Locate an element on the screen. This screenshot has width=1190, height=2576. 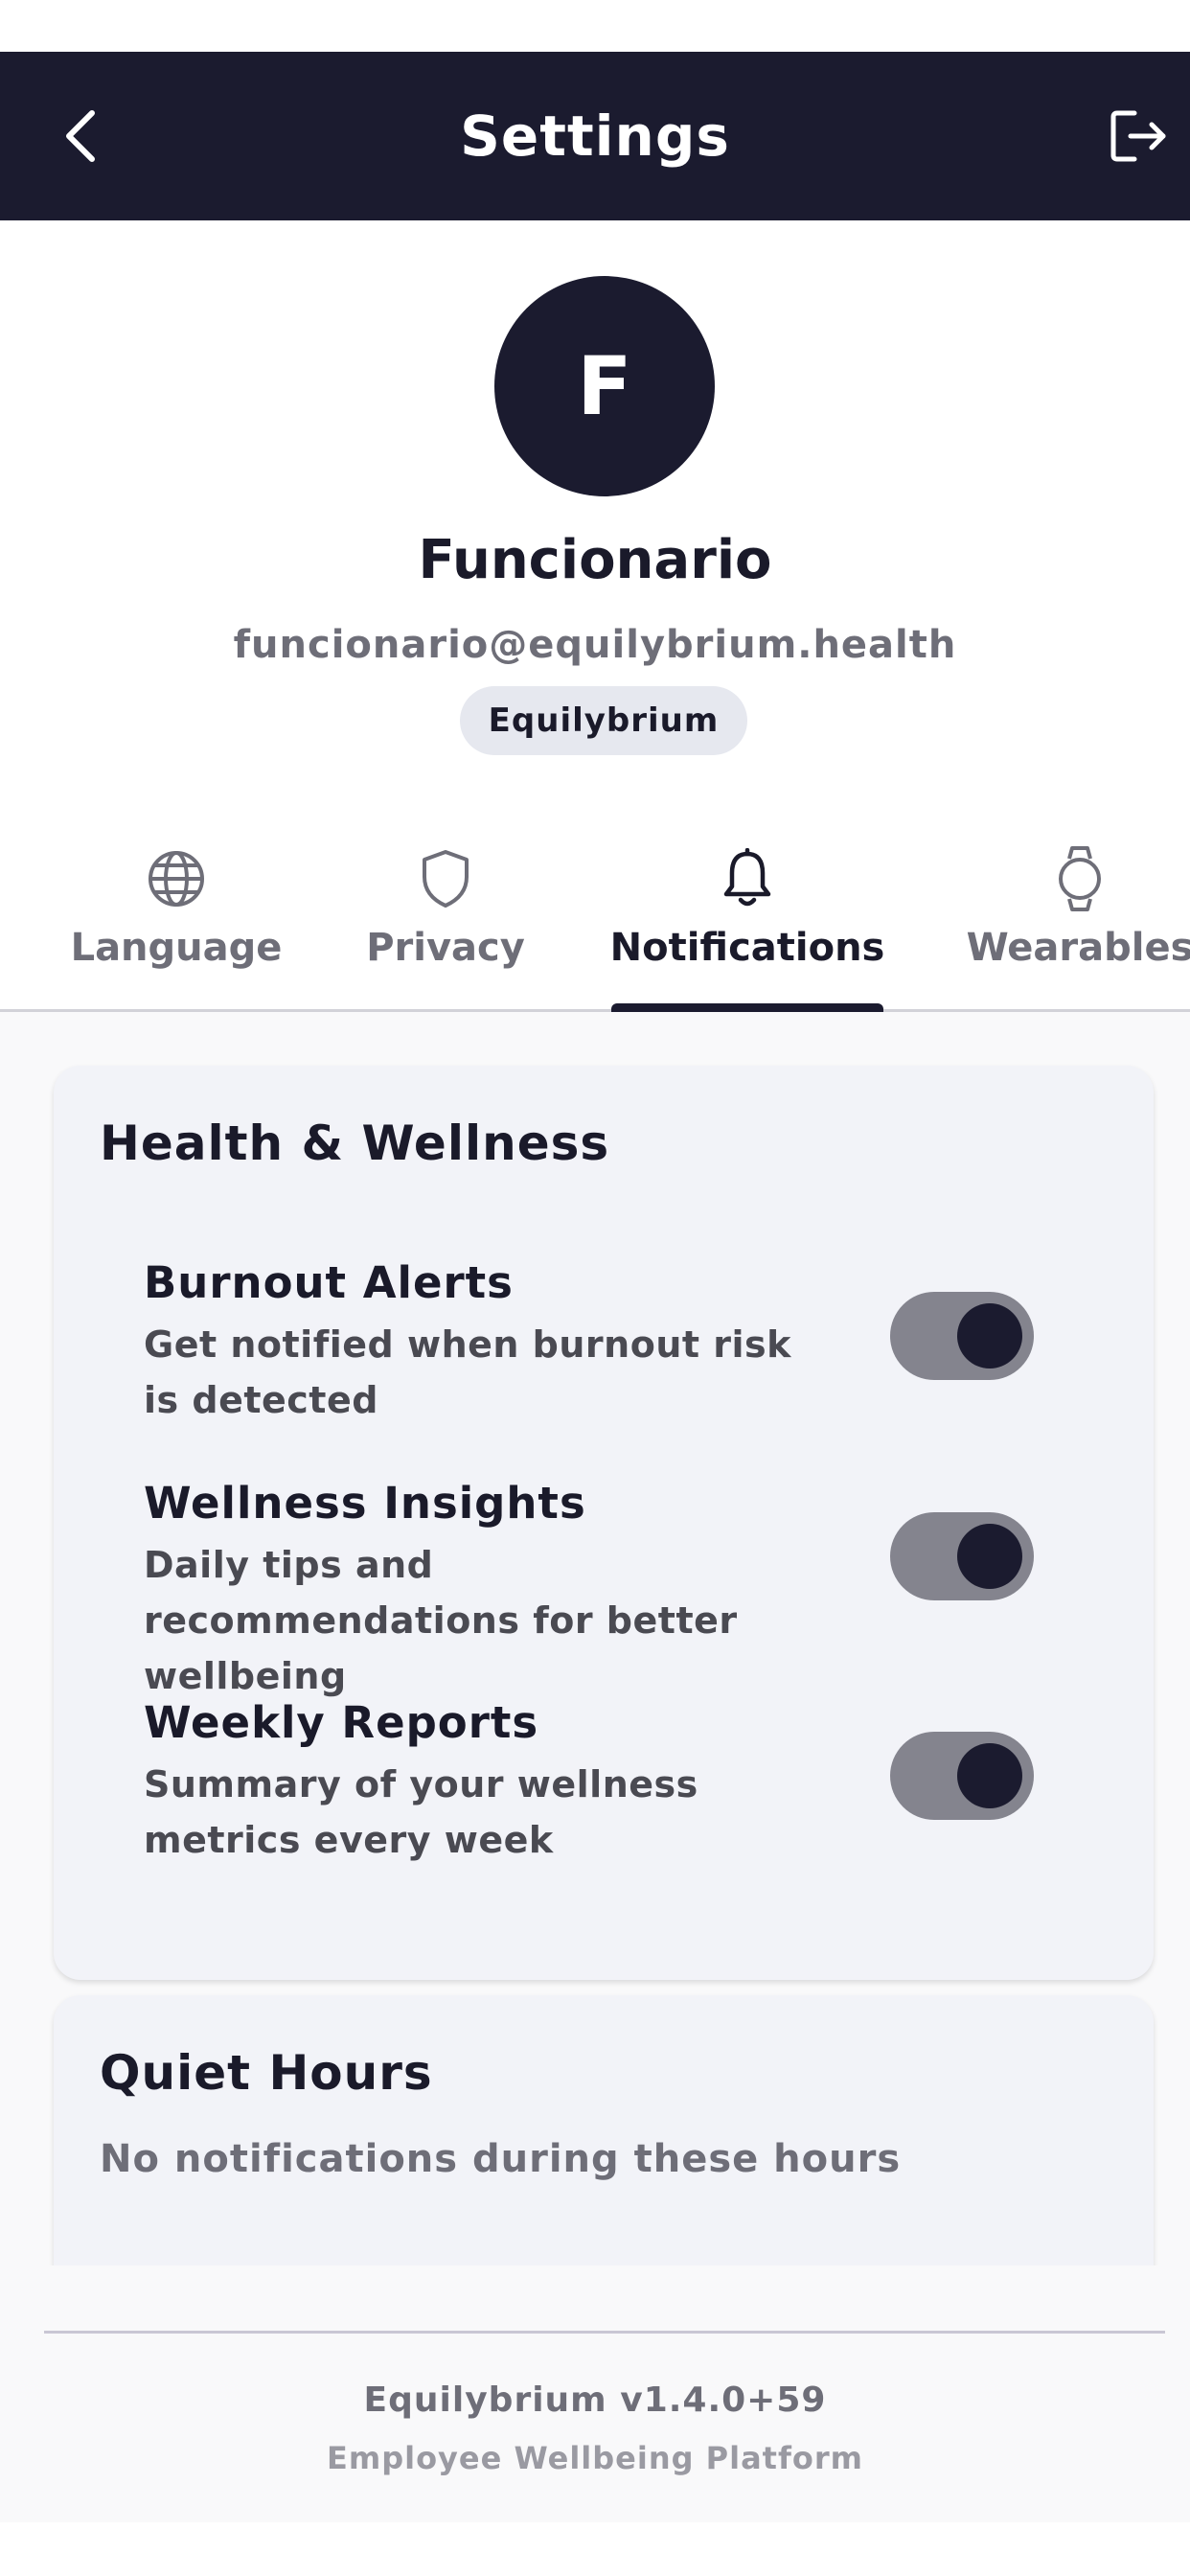
tab-language-label: Language is located at coordinates (177, 948).